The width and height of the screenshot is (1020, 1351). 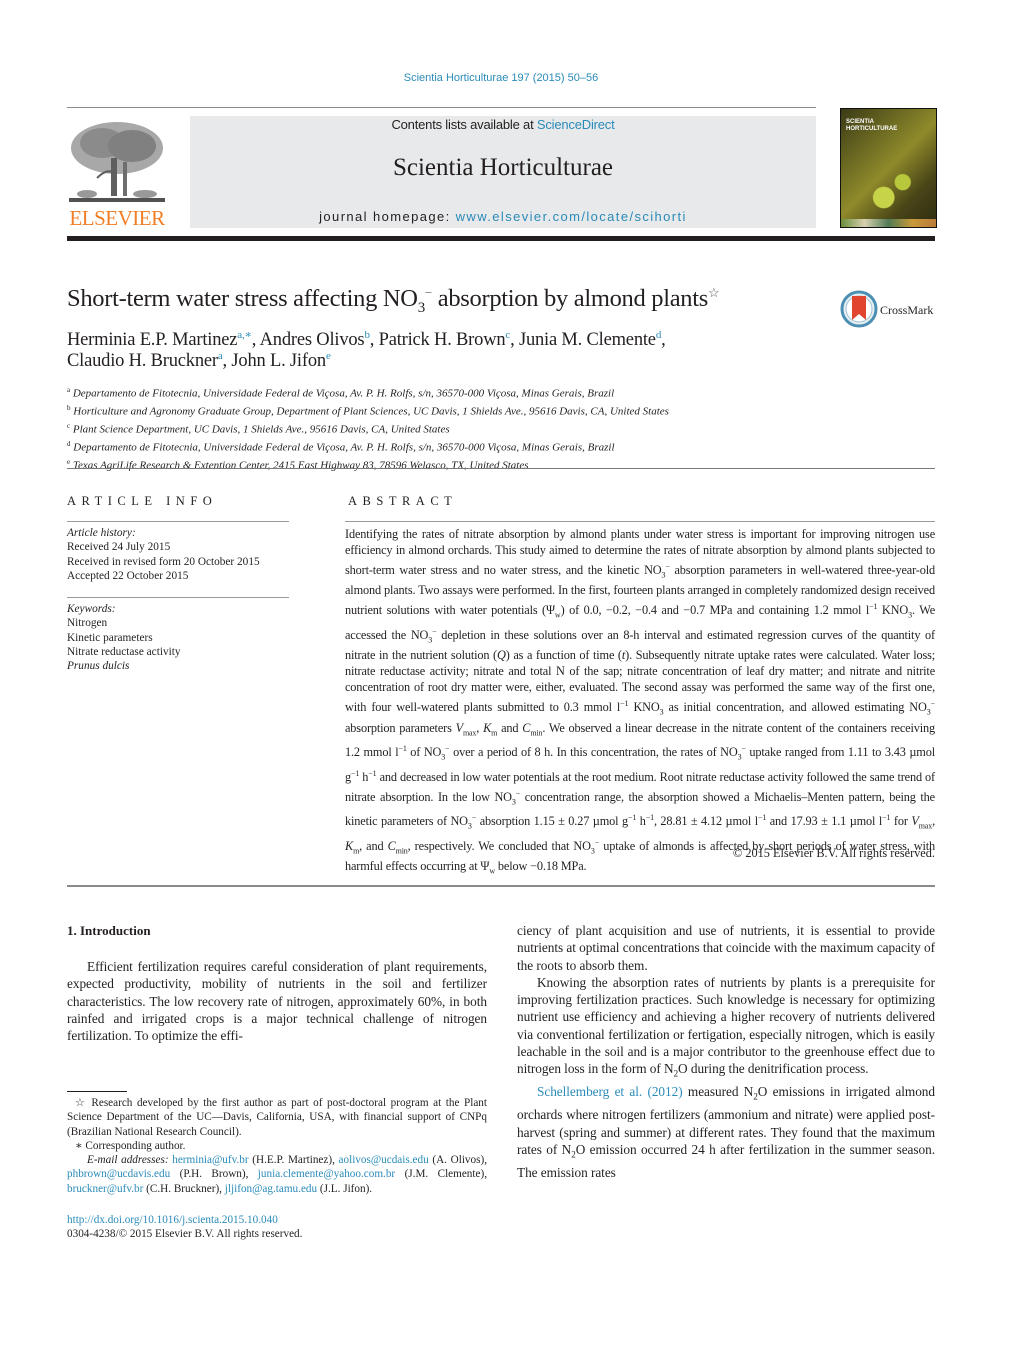 What do you see at coordinates (384, 1160) in the screenshot?
I see `email-link: aolivos@ucdais.edu` at bounding box center [384, 1160].